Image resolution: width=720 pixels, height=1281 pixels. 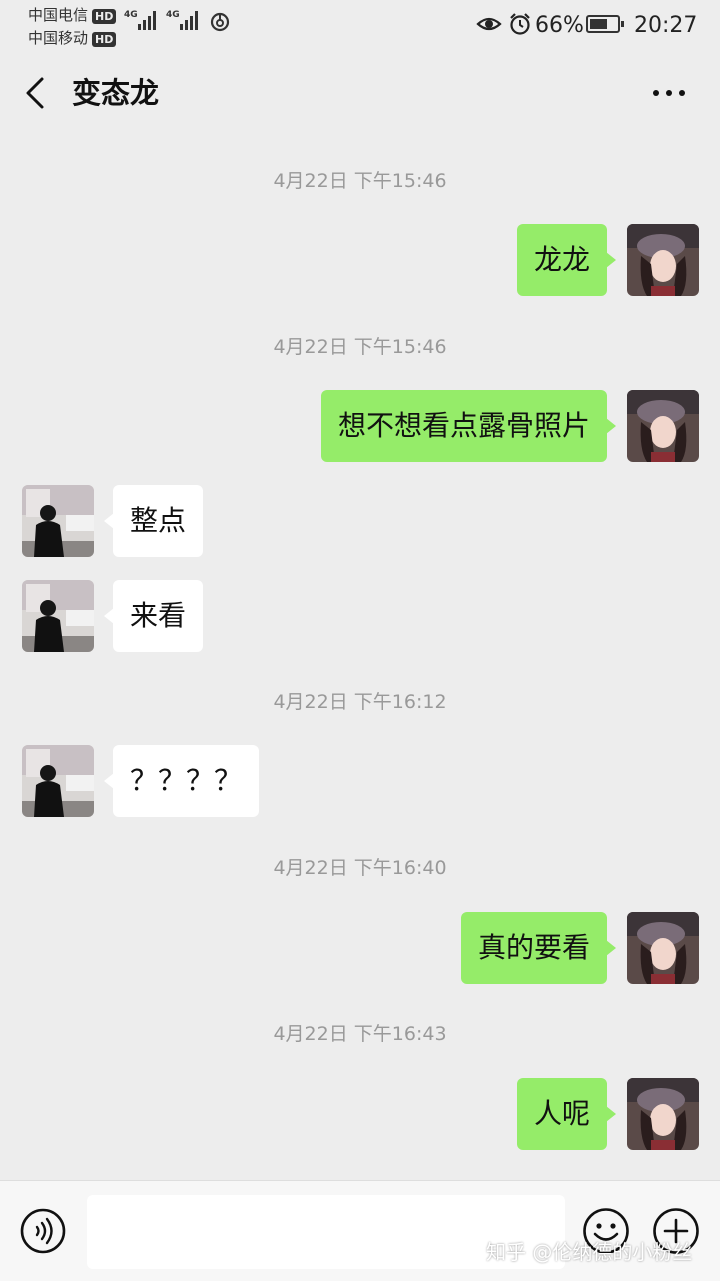 What do you see at coordinates (538, 948) in the screenshot?
I see `message-bubble-sent: 真的要看` at bounding box center [538, 948].